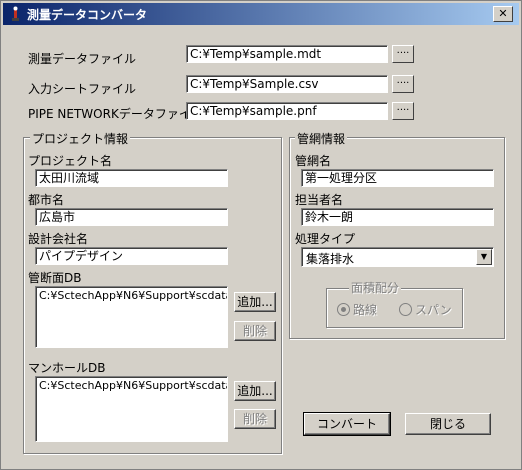 This screenshot has width=522, height=470. Describe the element at coordinates (325, 239) in the screenshot. I see `process-type-label: 処理タイプ` at that location.